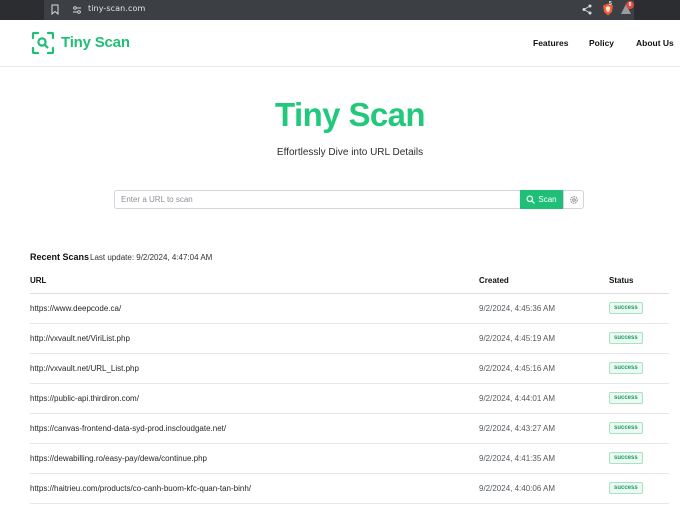  What do you see at coordinates (517, 488) in the screenshot?
I see `row-created: 9/2/2024, 4:40:06 AM` at bounding box center [517, 488].